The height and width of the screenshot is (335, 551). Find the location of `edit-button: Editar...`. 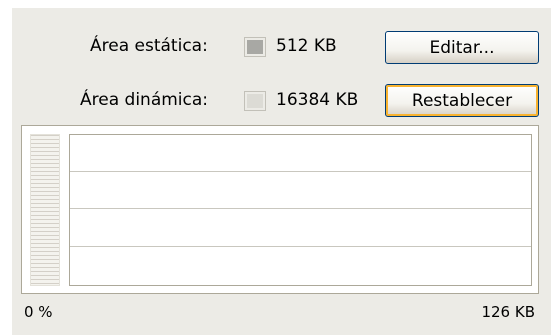

edit-button: Editar... is located at coordinates (462, 47).